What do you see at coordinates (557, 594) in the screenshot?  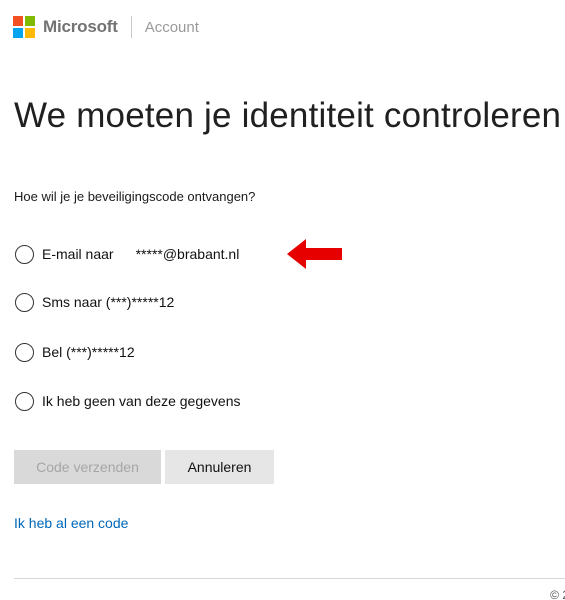 I see `copyright-text: © 2` at bounding box center [557, 594].